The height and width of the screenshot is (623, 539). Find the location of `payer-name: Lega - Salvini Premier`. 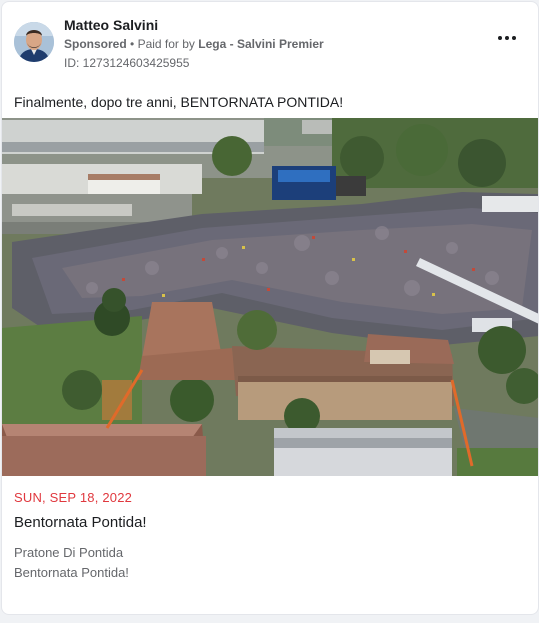

payer-name: Lega - Salvini Premier is located at coordinates (260, 44).